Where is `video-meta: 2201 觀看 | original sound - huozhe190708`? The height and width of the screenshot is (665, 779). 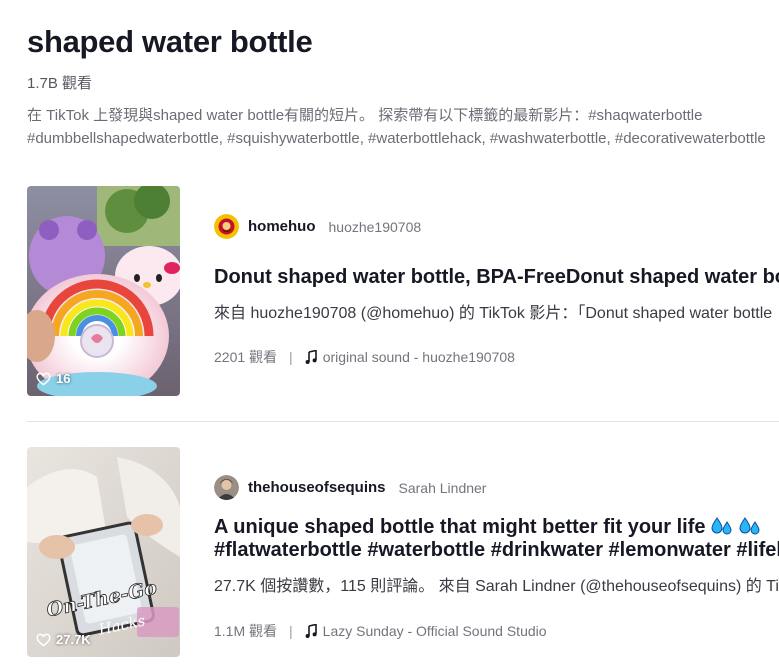
video-meta: 2201 觀看 | original sound - huozhe190708 is located at coordinates (364, 357).